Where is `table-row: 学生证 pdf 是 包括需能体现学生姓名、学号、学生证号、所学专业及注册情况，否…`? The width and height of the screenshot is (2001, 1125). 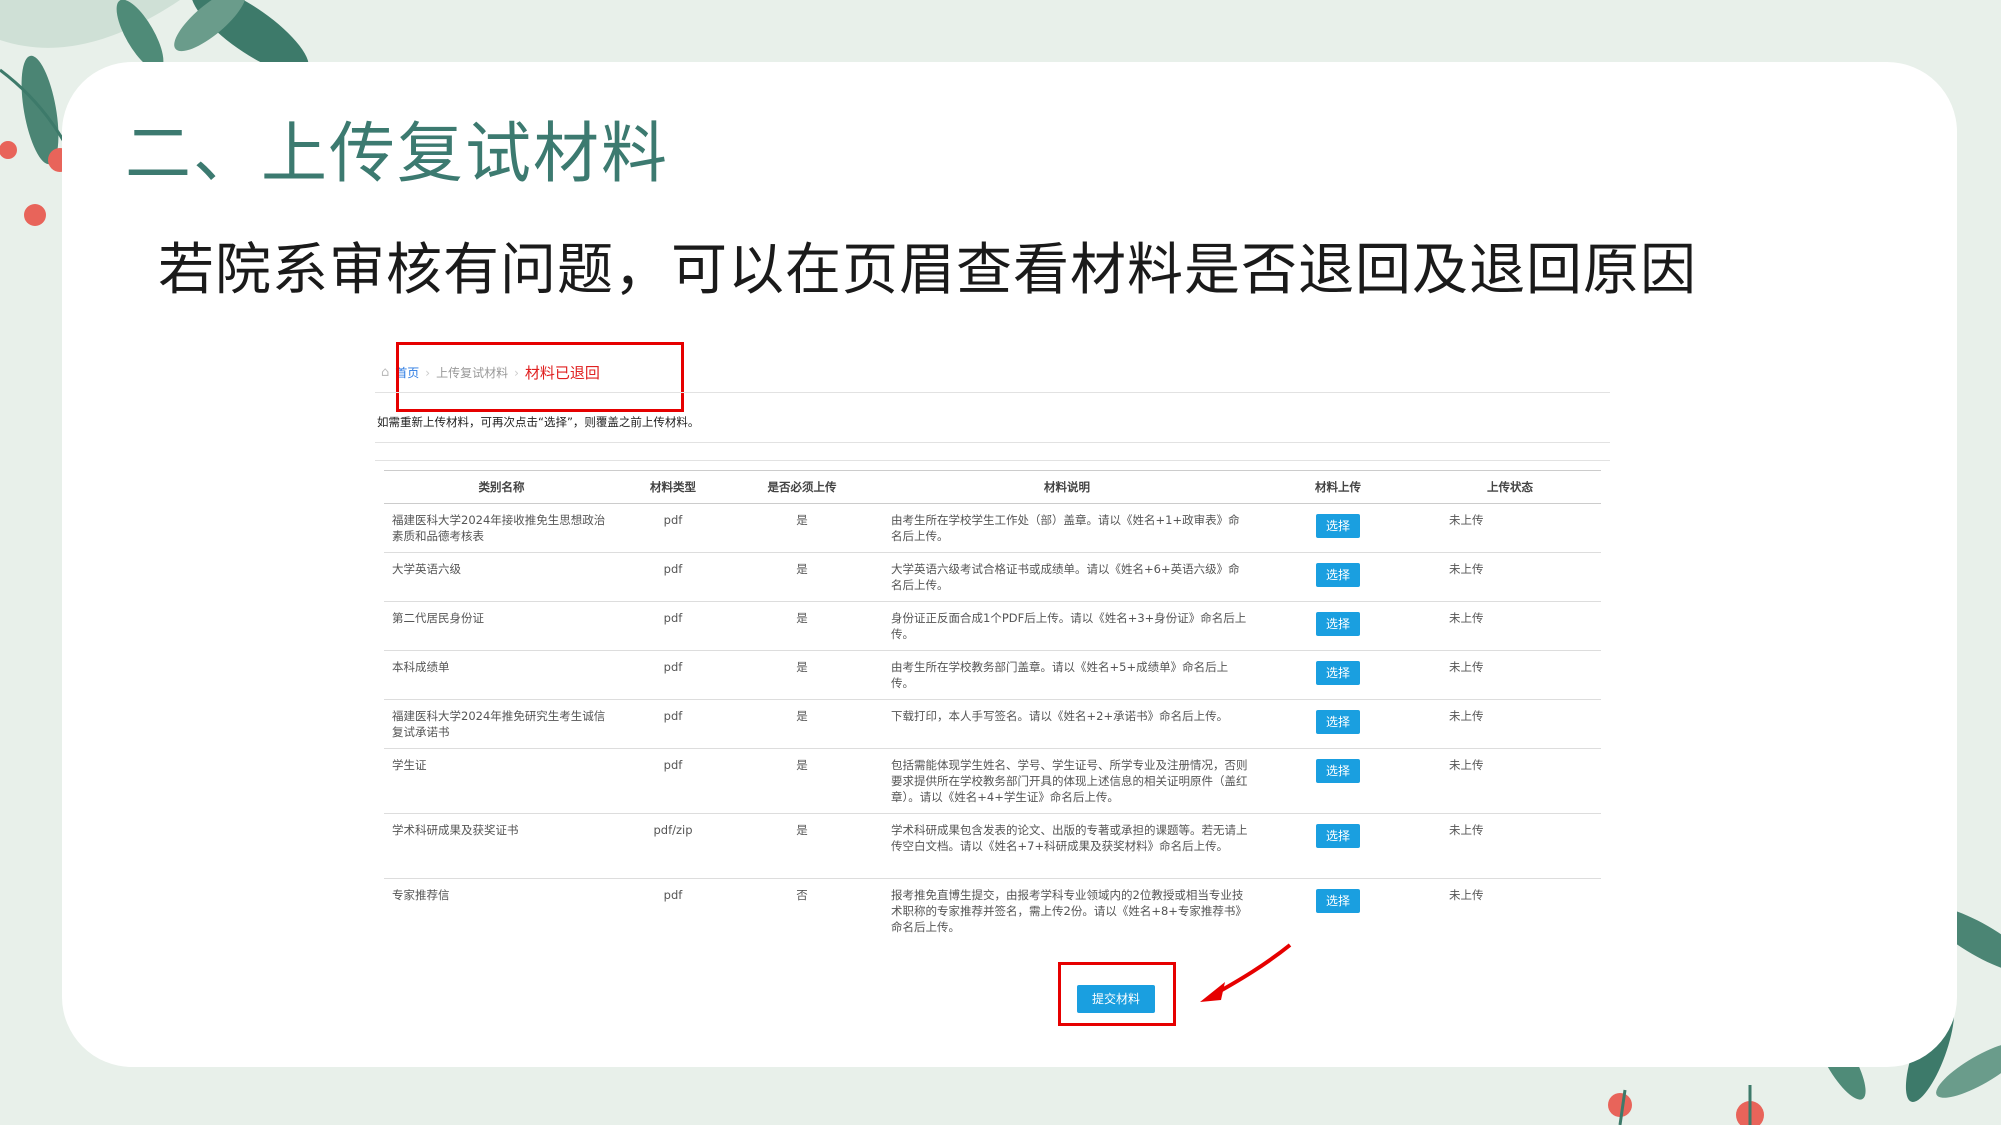
table-row: 学生证 pdf 是 包括需能体现学生姓名、学号、学生证号、所学专业及注册情况，否… is located at coordinates (992, 781).